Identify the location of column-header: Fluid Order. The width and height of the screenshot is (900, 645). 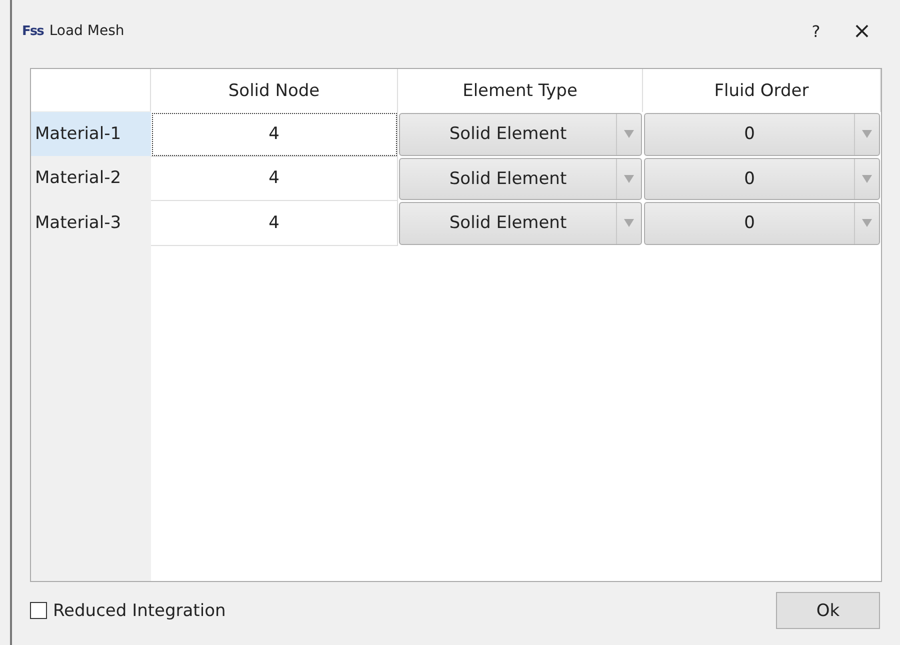
(762, 90).